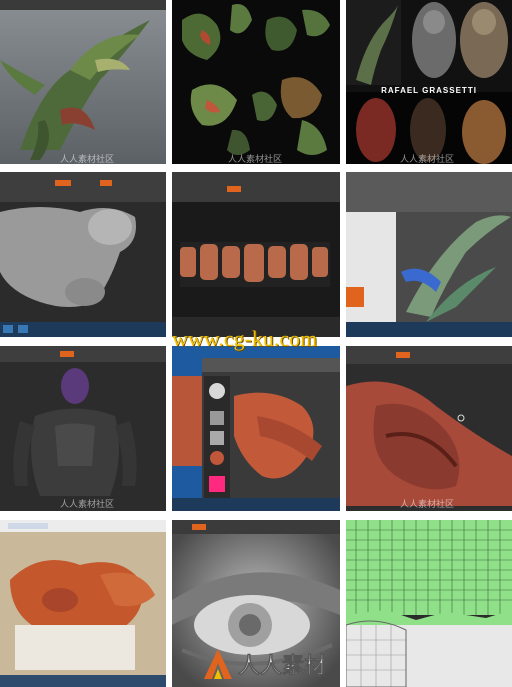 The image size is (512, 687). Describe the element at coordinates (429, 90) in the screenshot. I see `gallery-caption: RAFAEL GRASSETTI` at that location.